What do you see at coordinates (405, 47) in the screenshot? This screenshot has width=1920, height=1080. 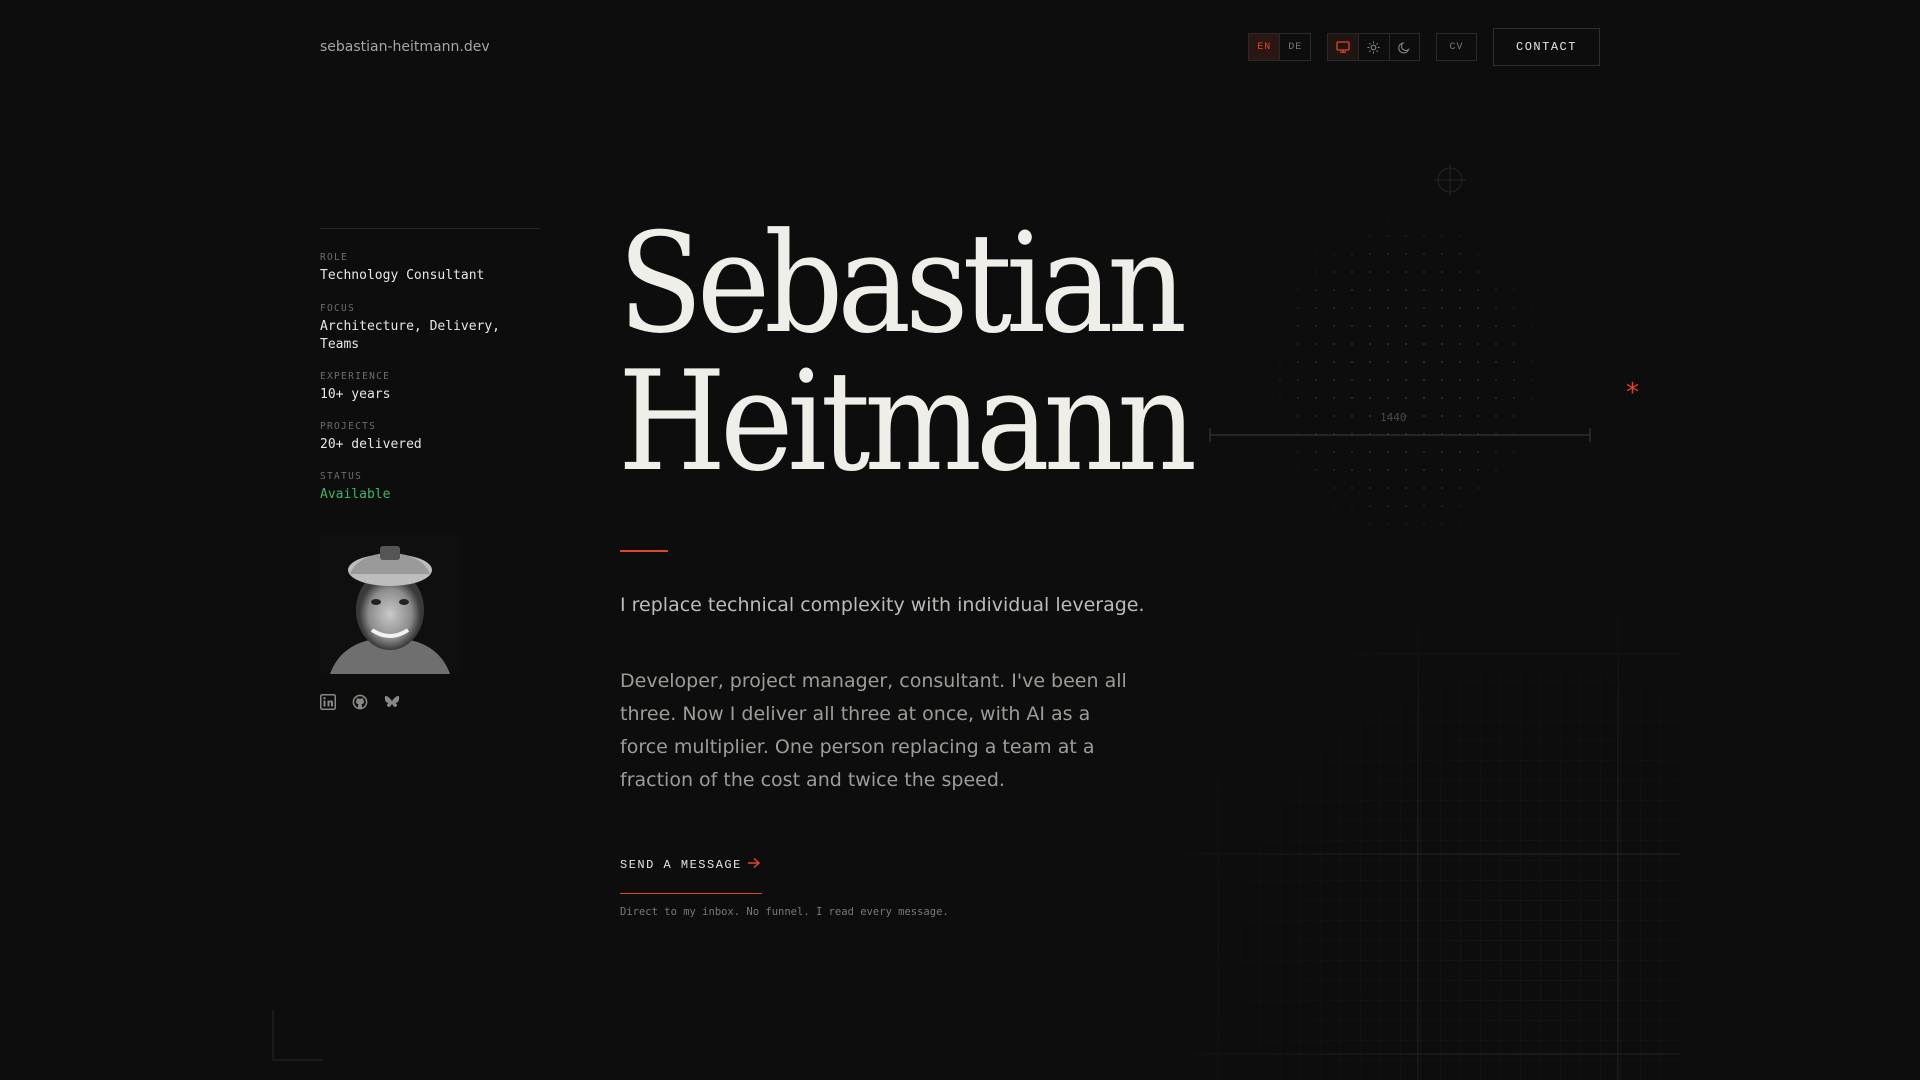 I see `site-name: sebastian-heitmann.dev` at bounding box center [405, 47].